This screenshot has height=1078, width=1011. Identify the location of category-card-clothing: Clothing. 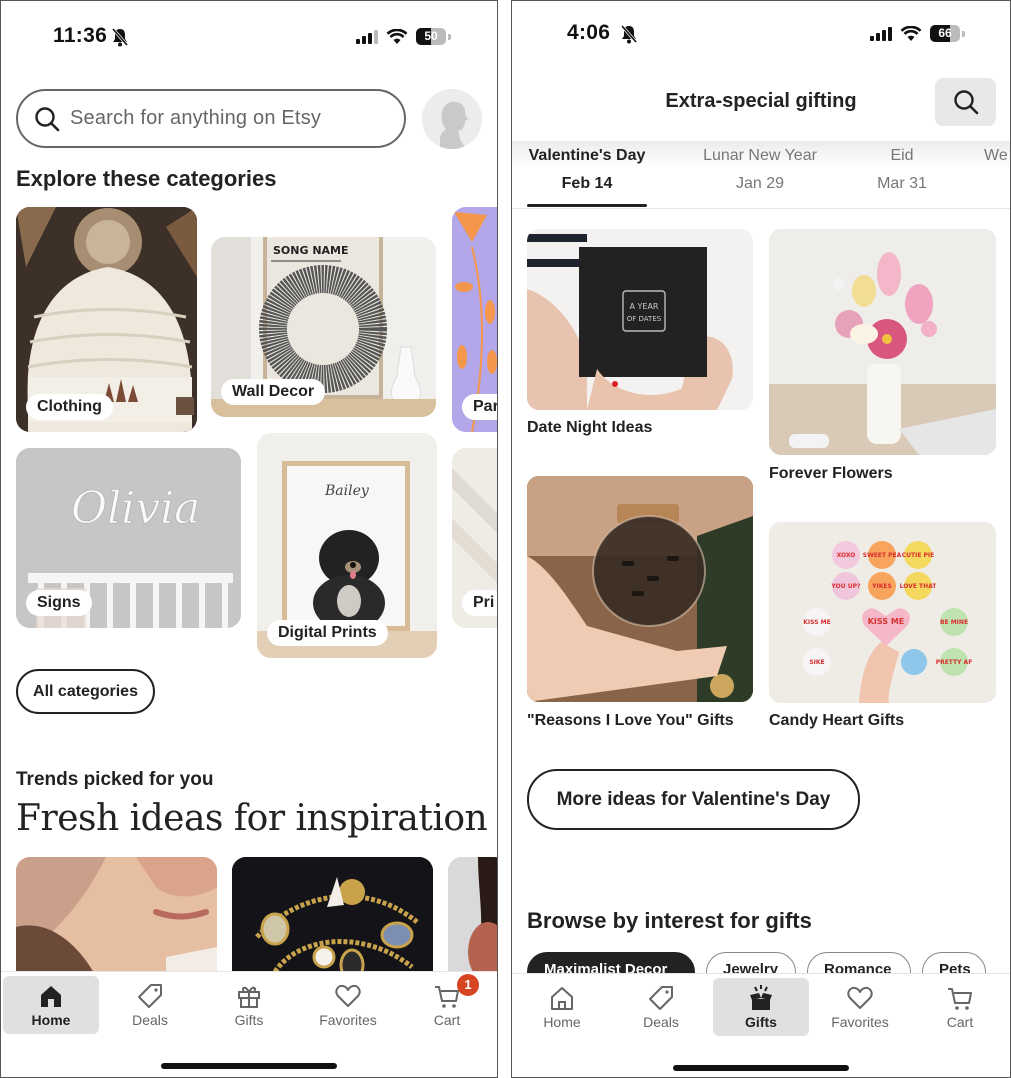
(106, 319).